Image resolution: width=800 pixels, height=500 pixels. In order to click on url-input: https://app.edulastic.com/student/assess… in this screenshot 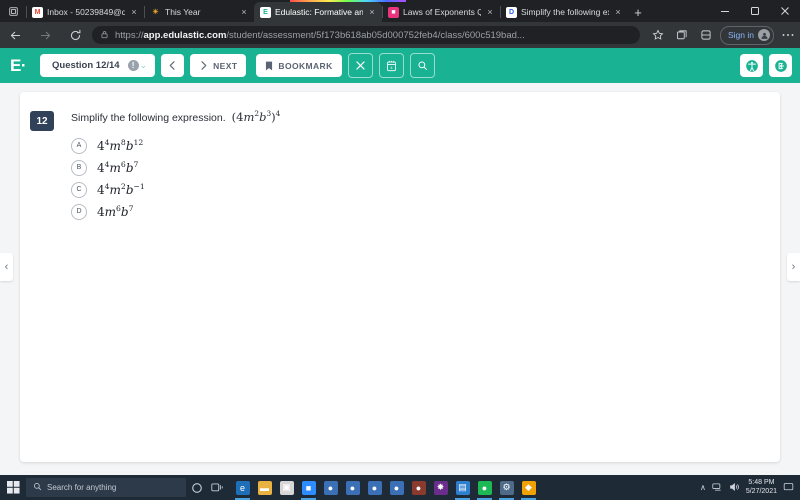, I will do `click(366, 35)`.